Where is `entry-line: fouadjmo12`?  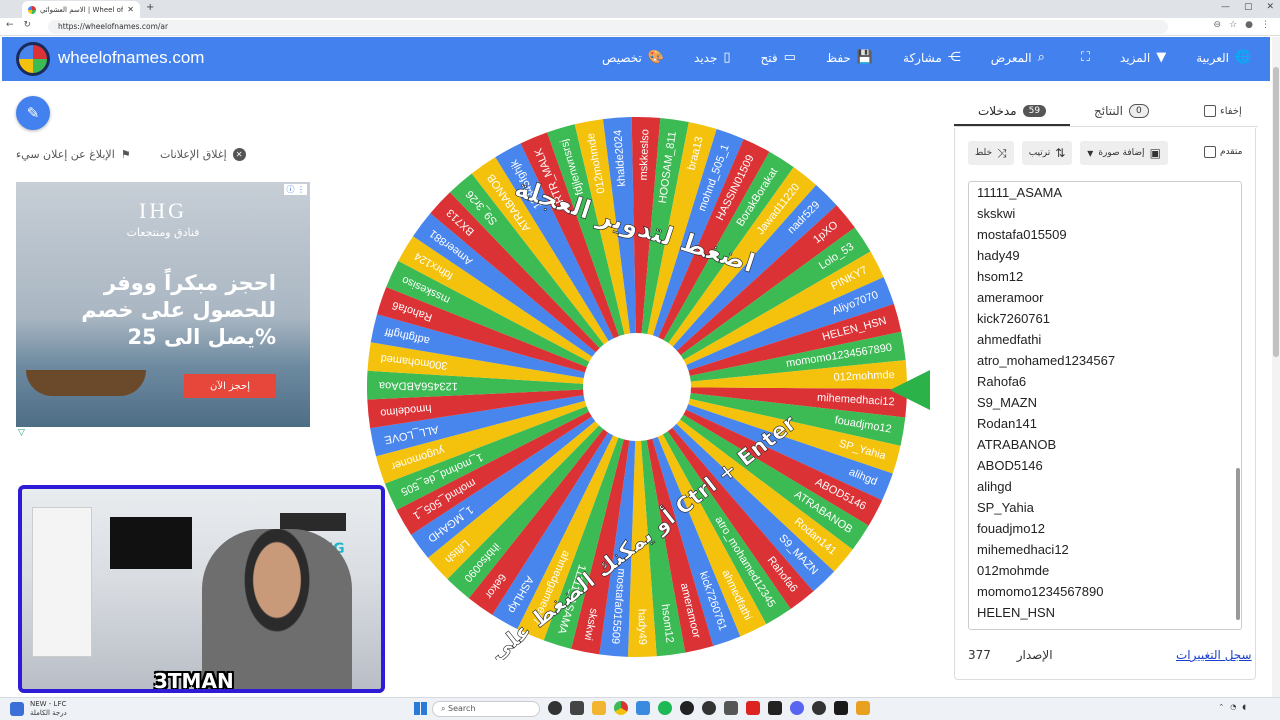
entry-line: fouadjmo12 is located at coordinates (1109, 528).